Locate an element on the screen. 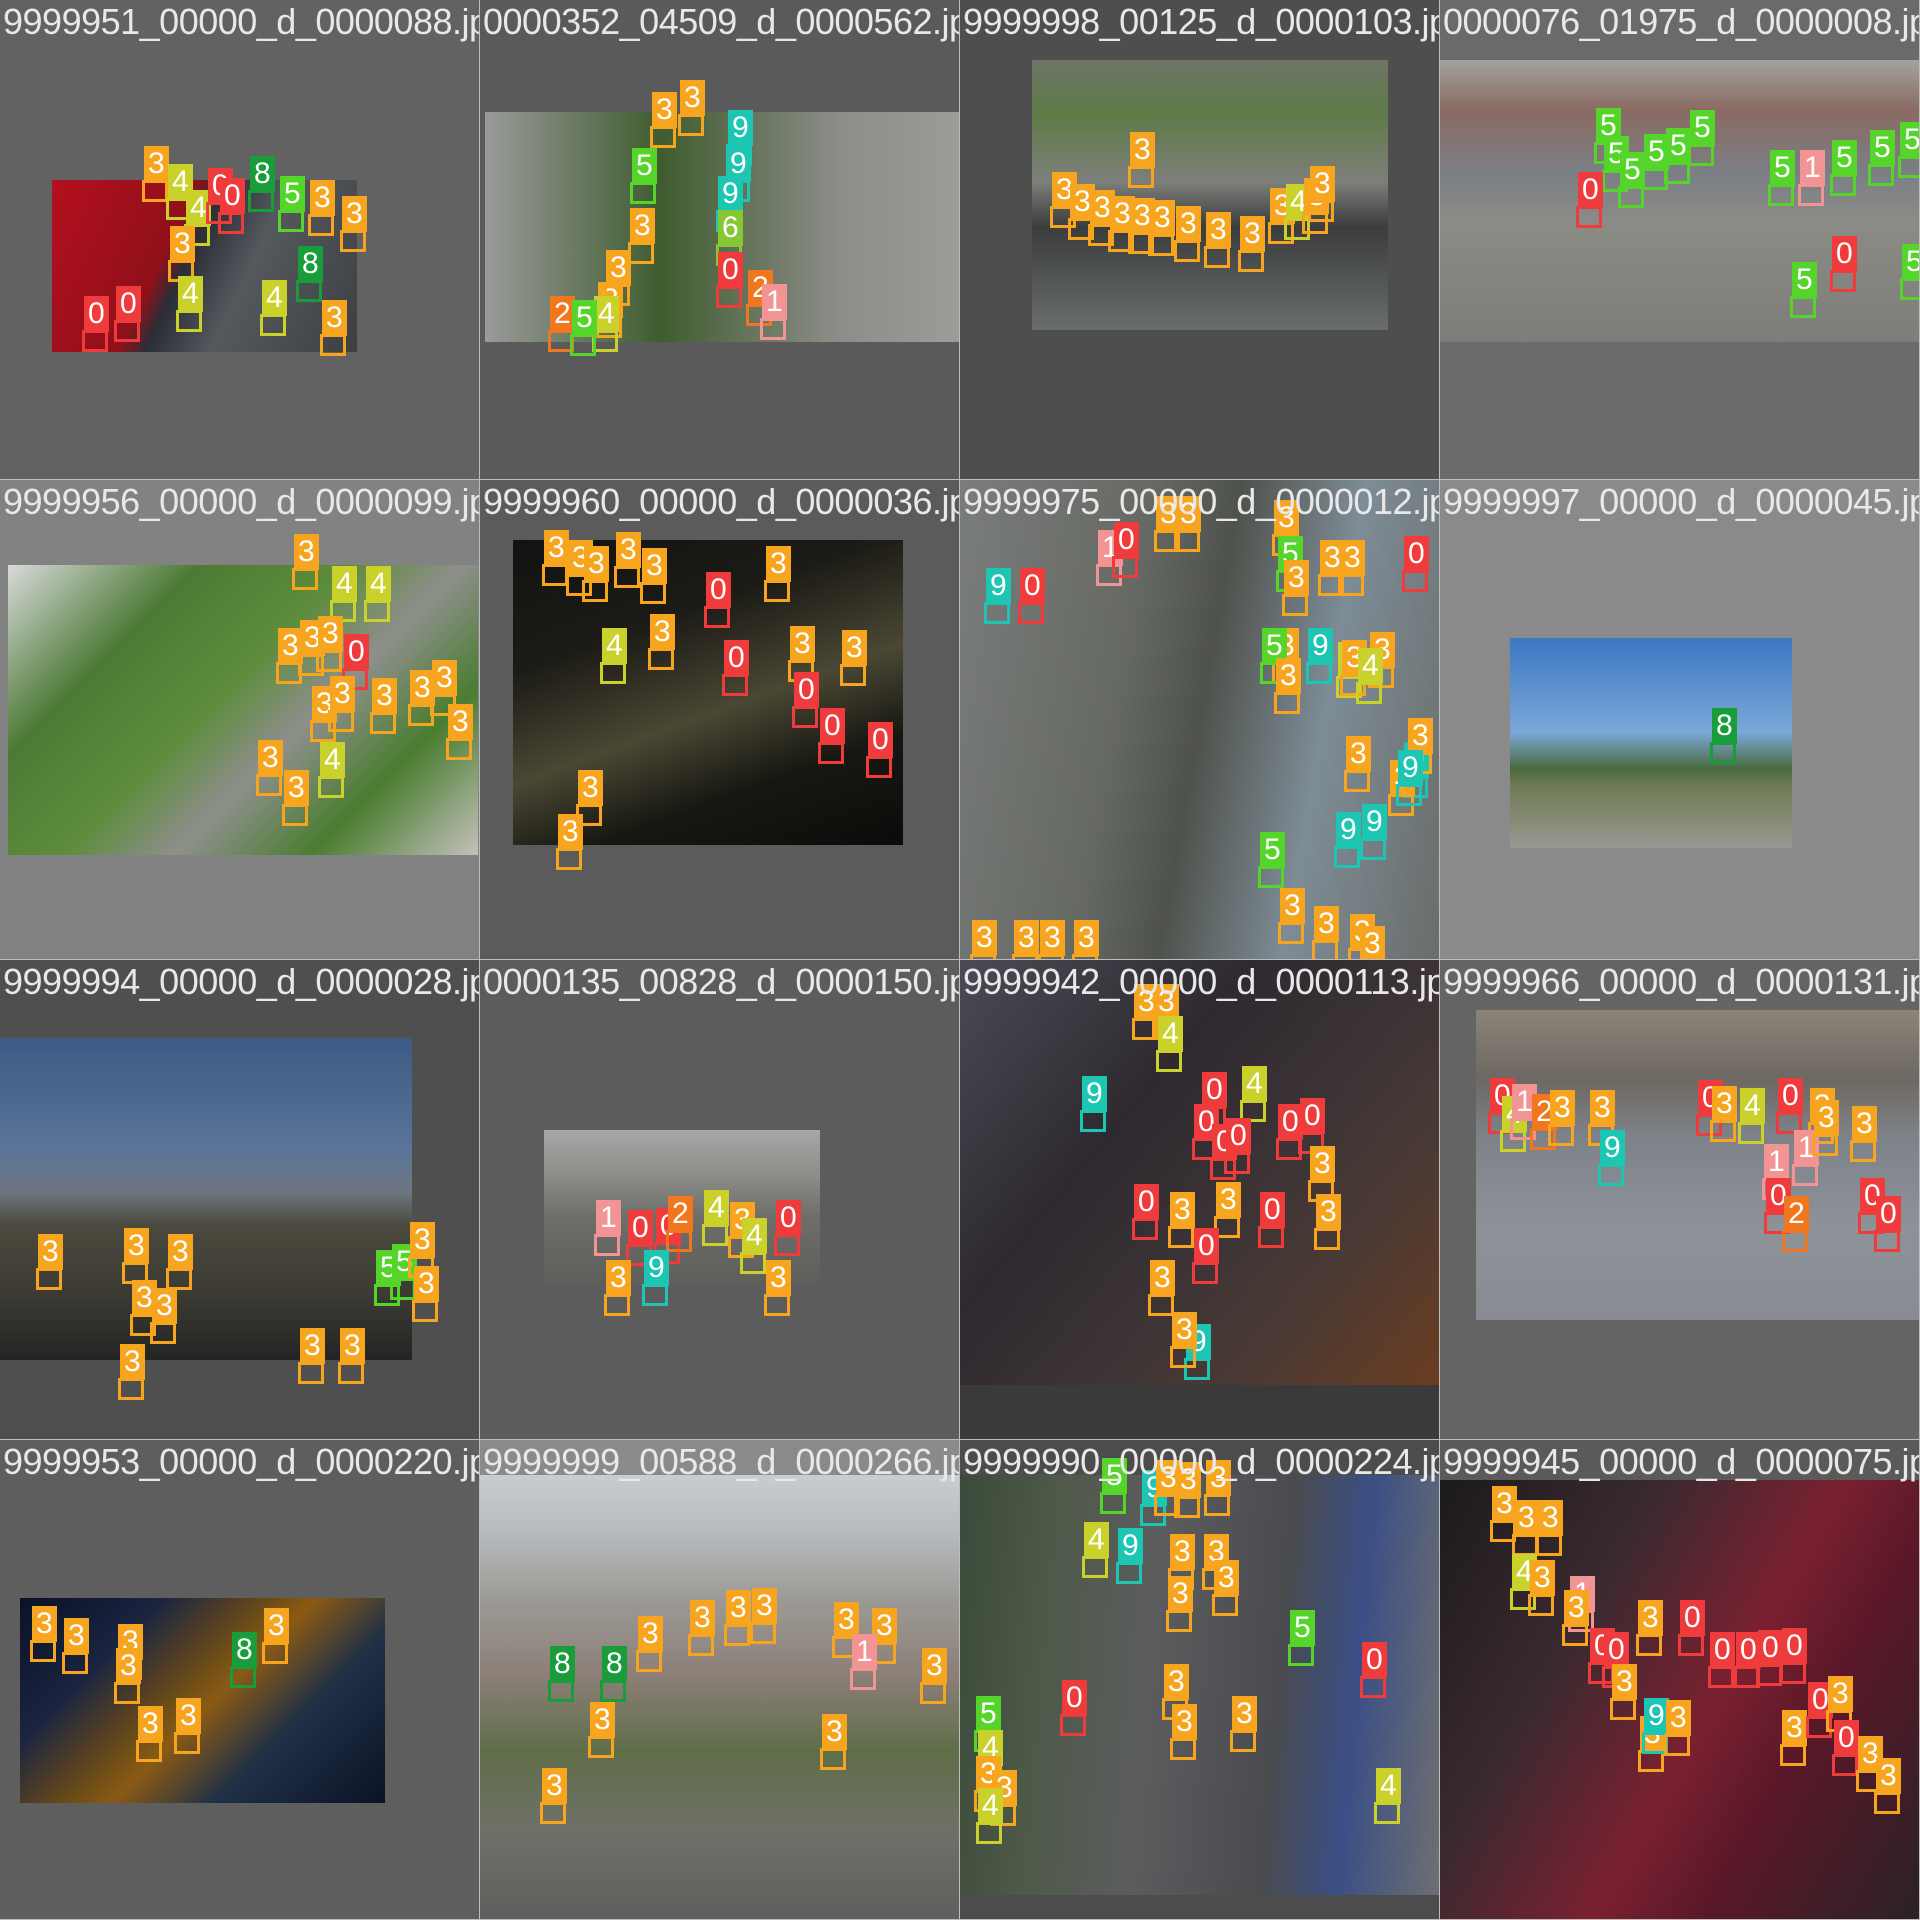  tile-photo is located at coordinates (1199, 1172).